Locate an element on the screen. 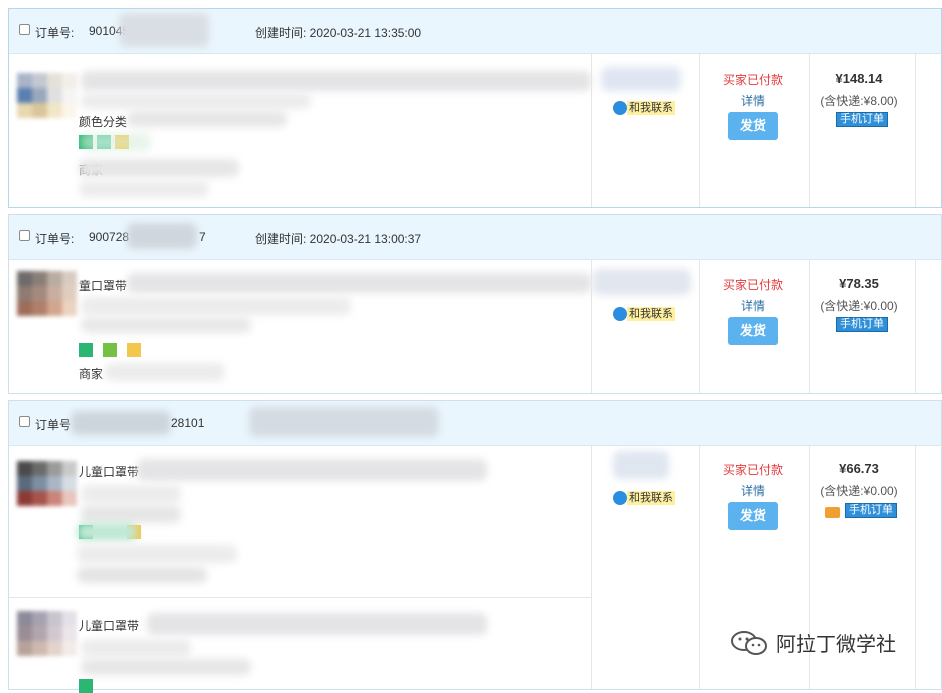 The image size is (942, 693). order-number-tail: 28101 is located at coordinates (188, 423).